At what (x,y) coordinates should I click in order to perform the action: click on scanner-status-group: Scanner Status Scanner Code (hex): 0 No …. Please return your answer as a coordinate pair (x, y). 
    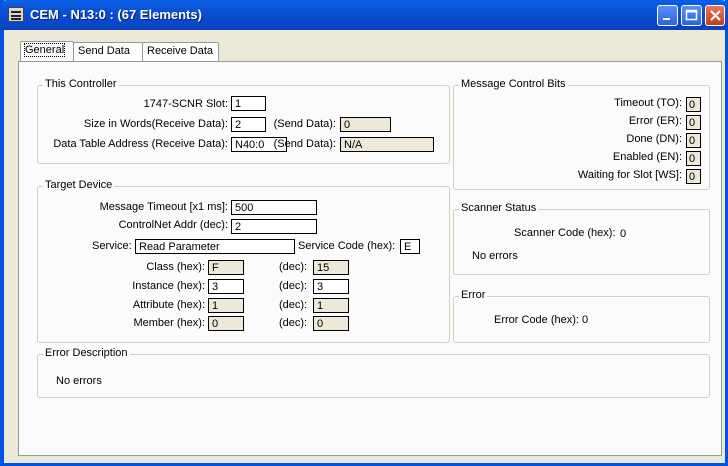
    Looking at the image, I should click on (581, 238).